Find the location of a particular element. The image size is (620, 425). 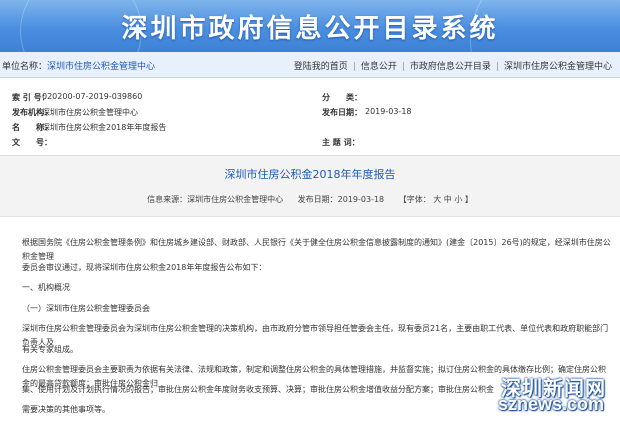

site-title: 深圳市政府信息公开目录系统 is located at coordinates (310, 29).